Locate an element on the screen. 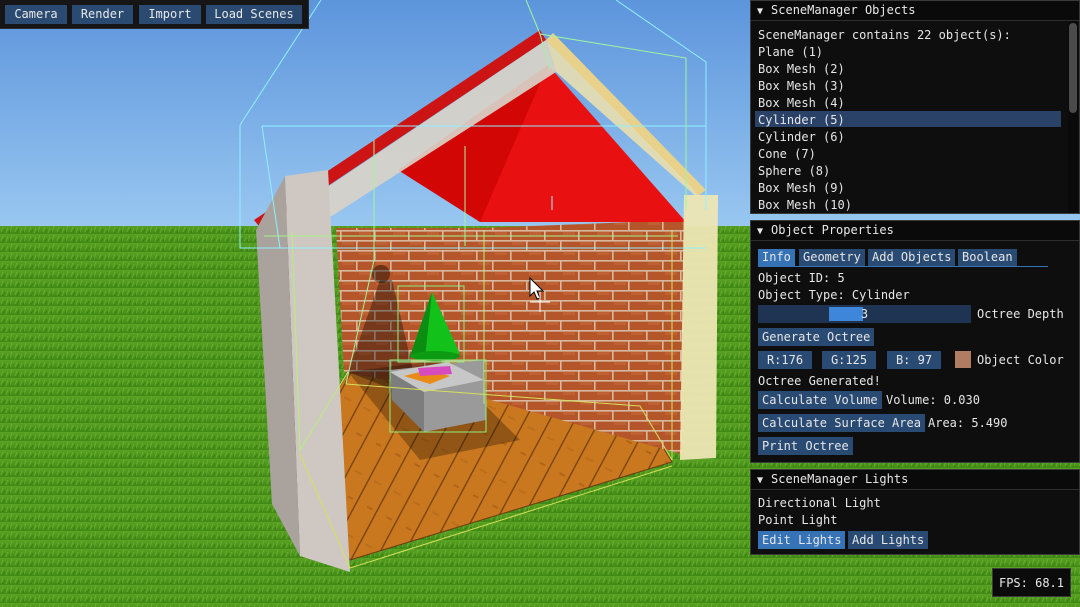 The width and height of the screenshot is (1080, 607). color-swatch is located at coordinates (963, 359).